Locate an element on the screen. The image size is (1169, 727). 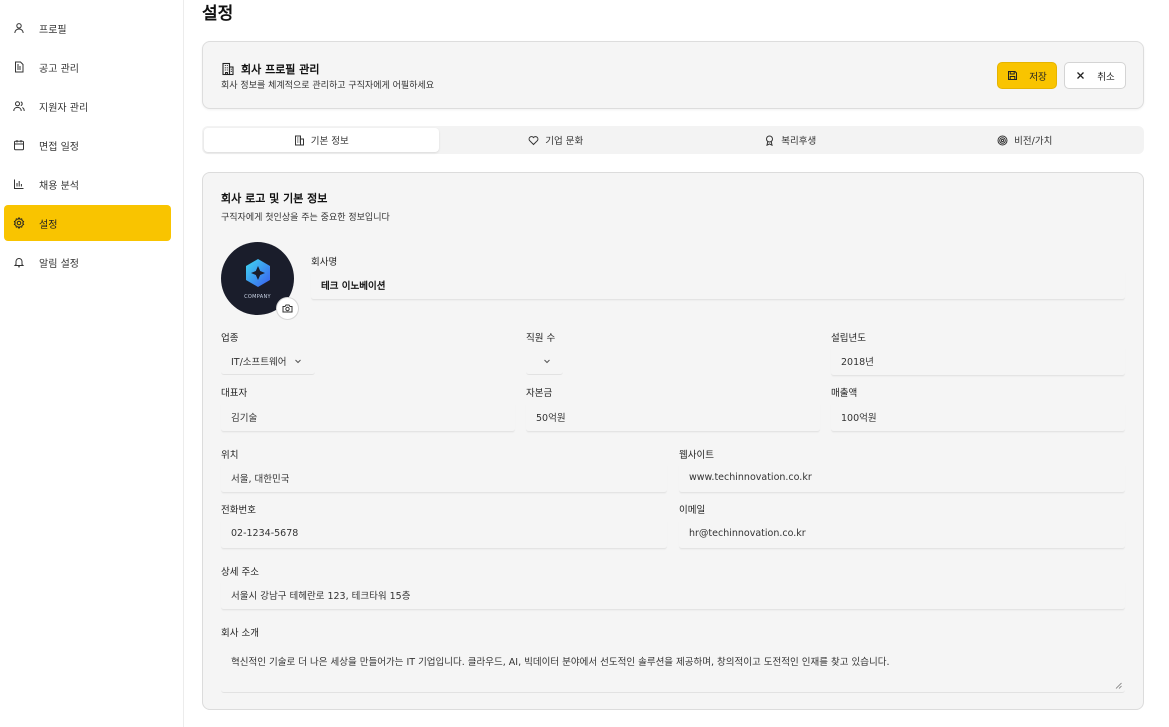
user-icon is located at coordinates (19, 28).